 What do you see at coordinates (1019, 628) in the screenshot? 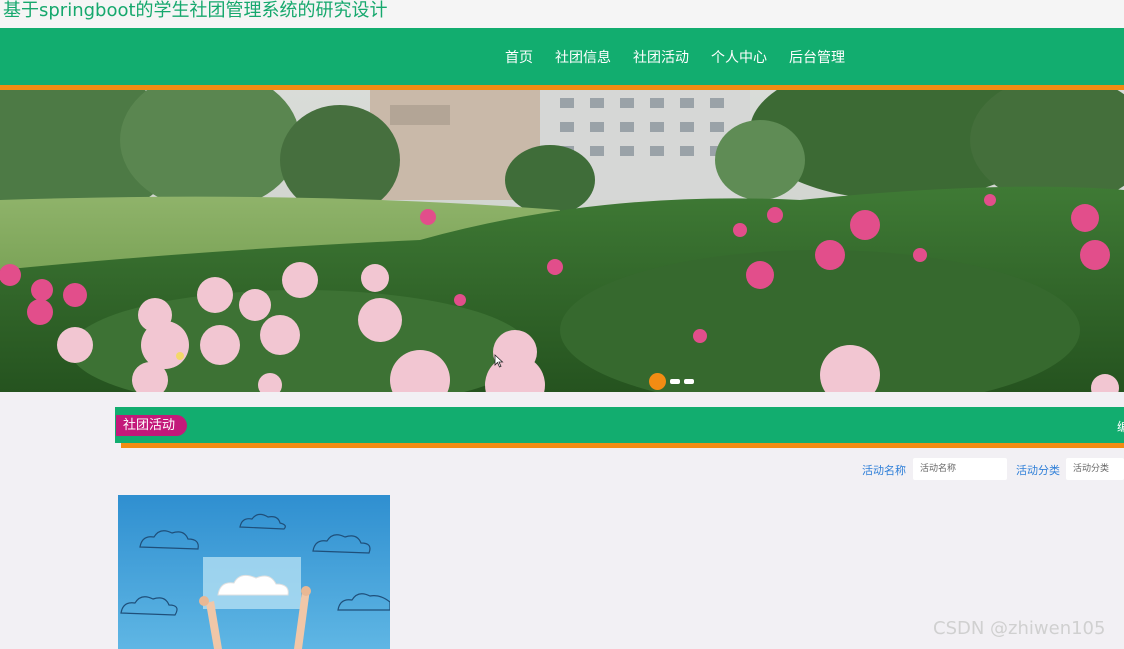
I see `watermark: CSDN @zhiwen105` at bounding box center [1019, 628].